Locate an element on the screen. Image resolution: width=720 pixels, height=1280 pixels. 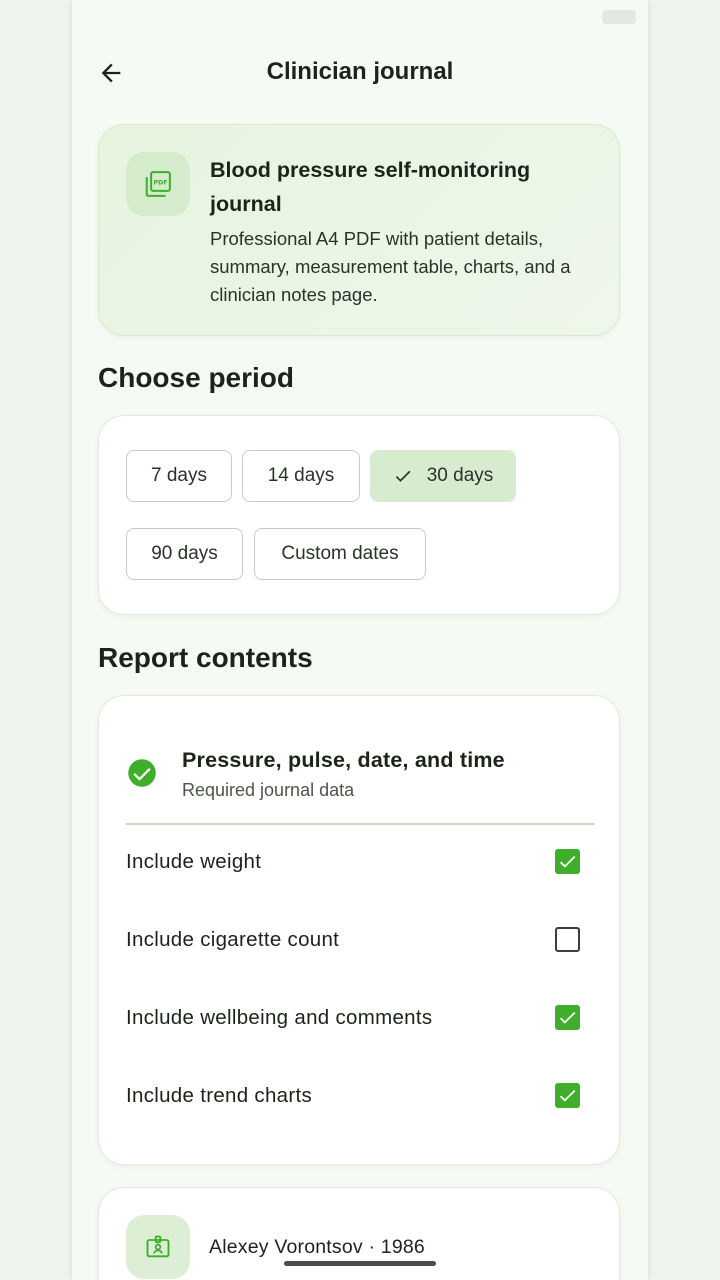
page-title: Clinician journal is located at coordinates (360, 71).